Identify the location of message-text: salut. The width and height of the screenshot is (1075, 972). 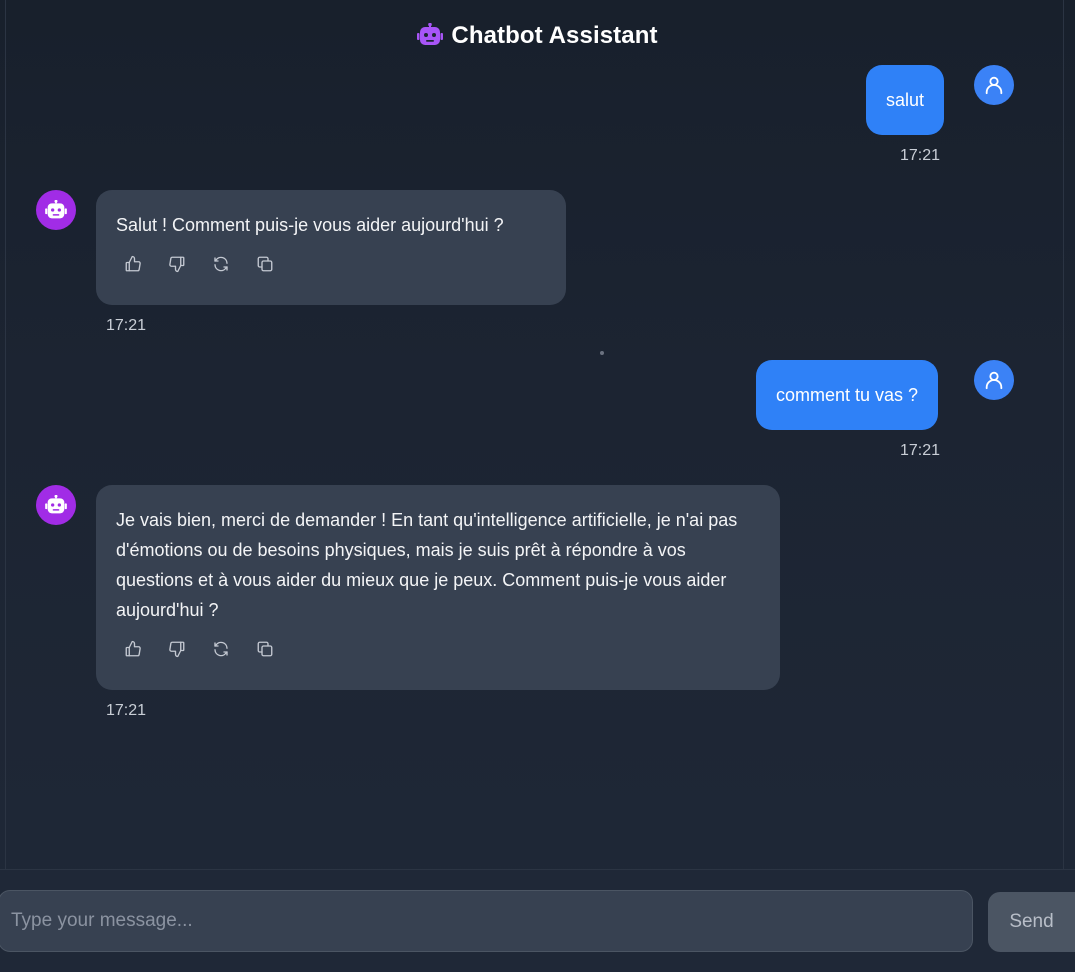
(905, 100).